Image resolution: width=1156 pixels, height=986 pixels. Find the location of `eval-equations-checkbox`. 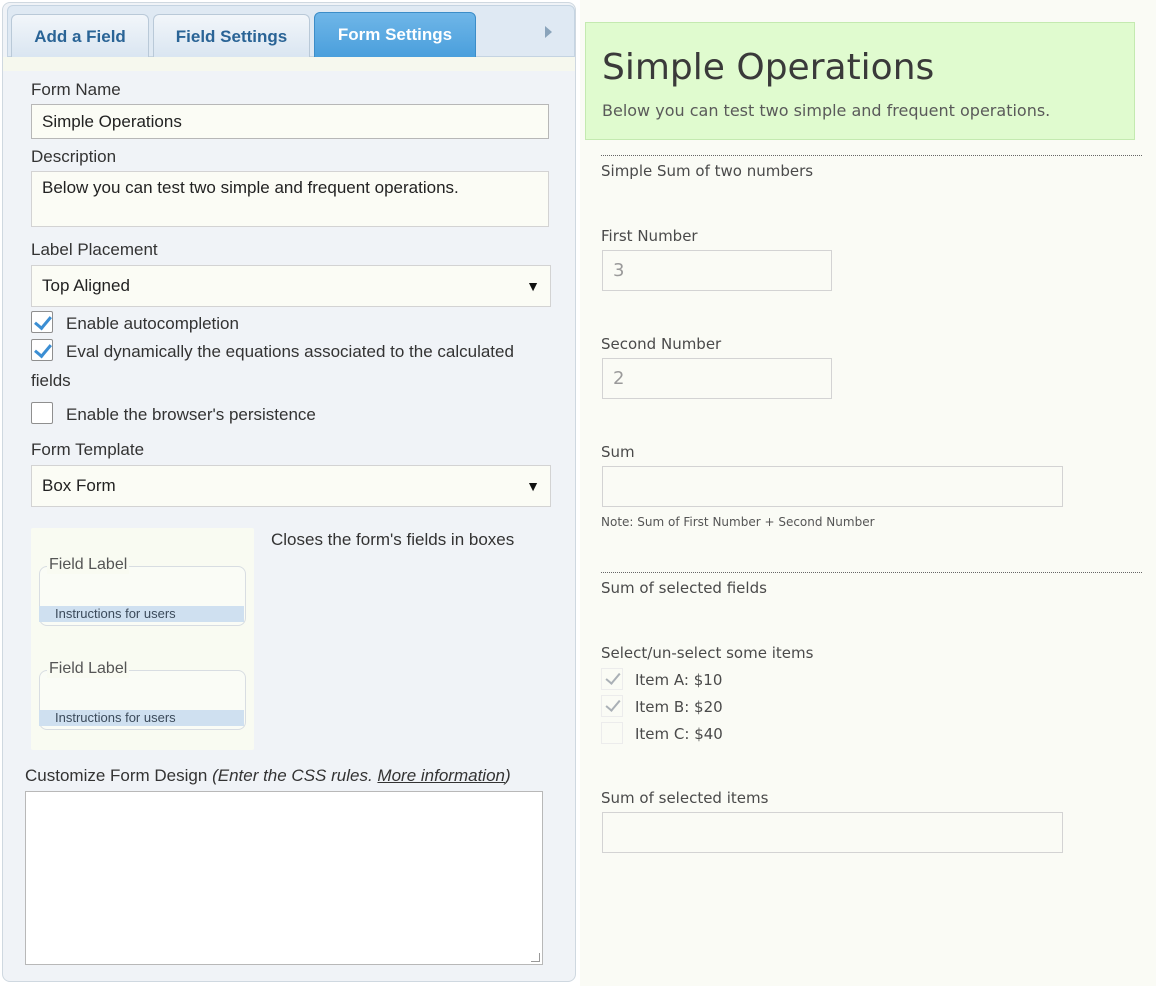

eval-equations-checkbox is located at coordinates (42, 350).